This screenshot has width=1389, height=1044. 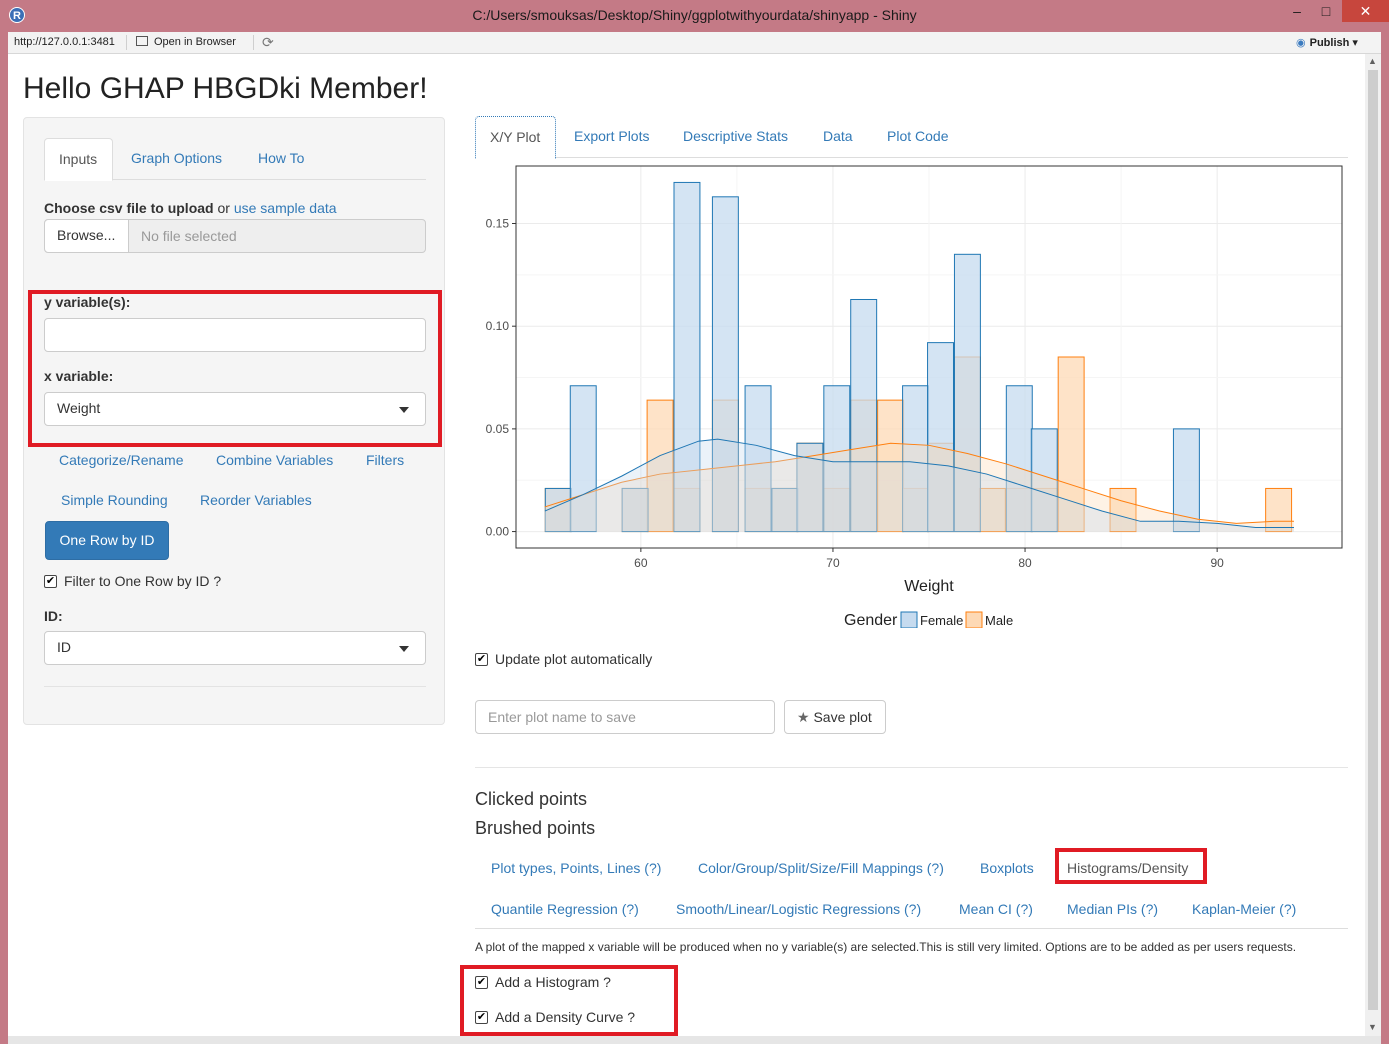 What do you see at coordinates (64, 42) in the screenshot?
I see `url-display: http://127.0.0.1:3481` at bounding box center [64, 42].